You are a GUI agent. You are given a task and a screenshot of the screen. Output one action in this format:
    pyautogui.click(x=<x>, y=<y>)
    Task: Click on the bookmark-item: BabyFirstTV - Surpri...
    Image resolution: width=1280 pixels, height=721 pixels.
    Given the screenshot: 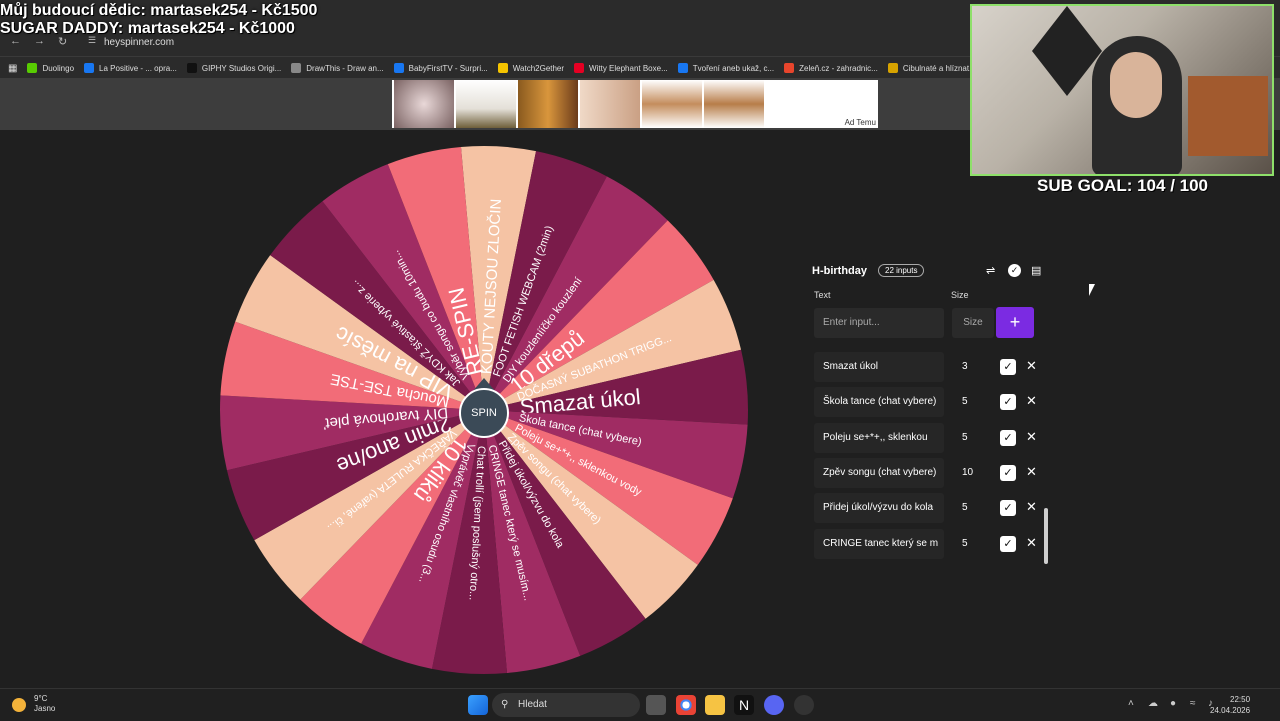 What is the action you would take?
    pyautogui.click(x=440, y=68)
    